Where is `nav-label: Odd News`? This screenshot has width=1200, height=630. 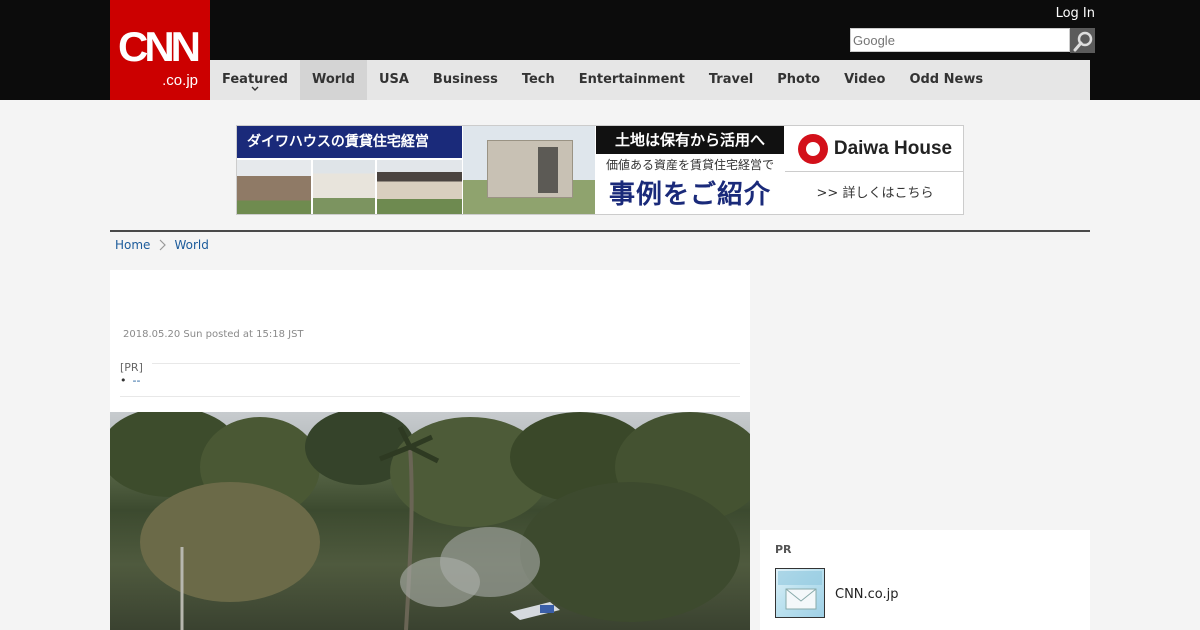 nav-label: Odd News is located at coordinates (946, 79).